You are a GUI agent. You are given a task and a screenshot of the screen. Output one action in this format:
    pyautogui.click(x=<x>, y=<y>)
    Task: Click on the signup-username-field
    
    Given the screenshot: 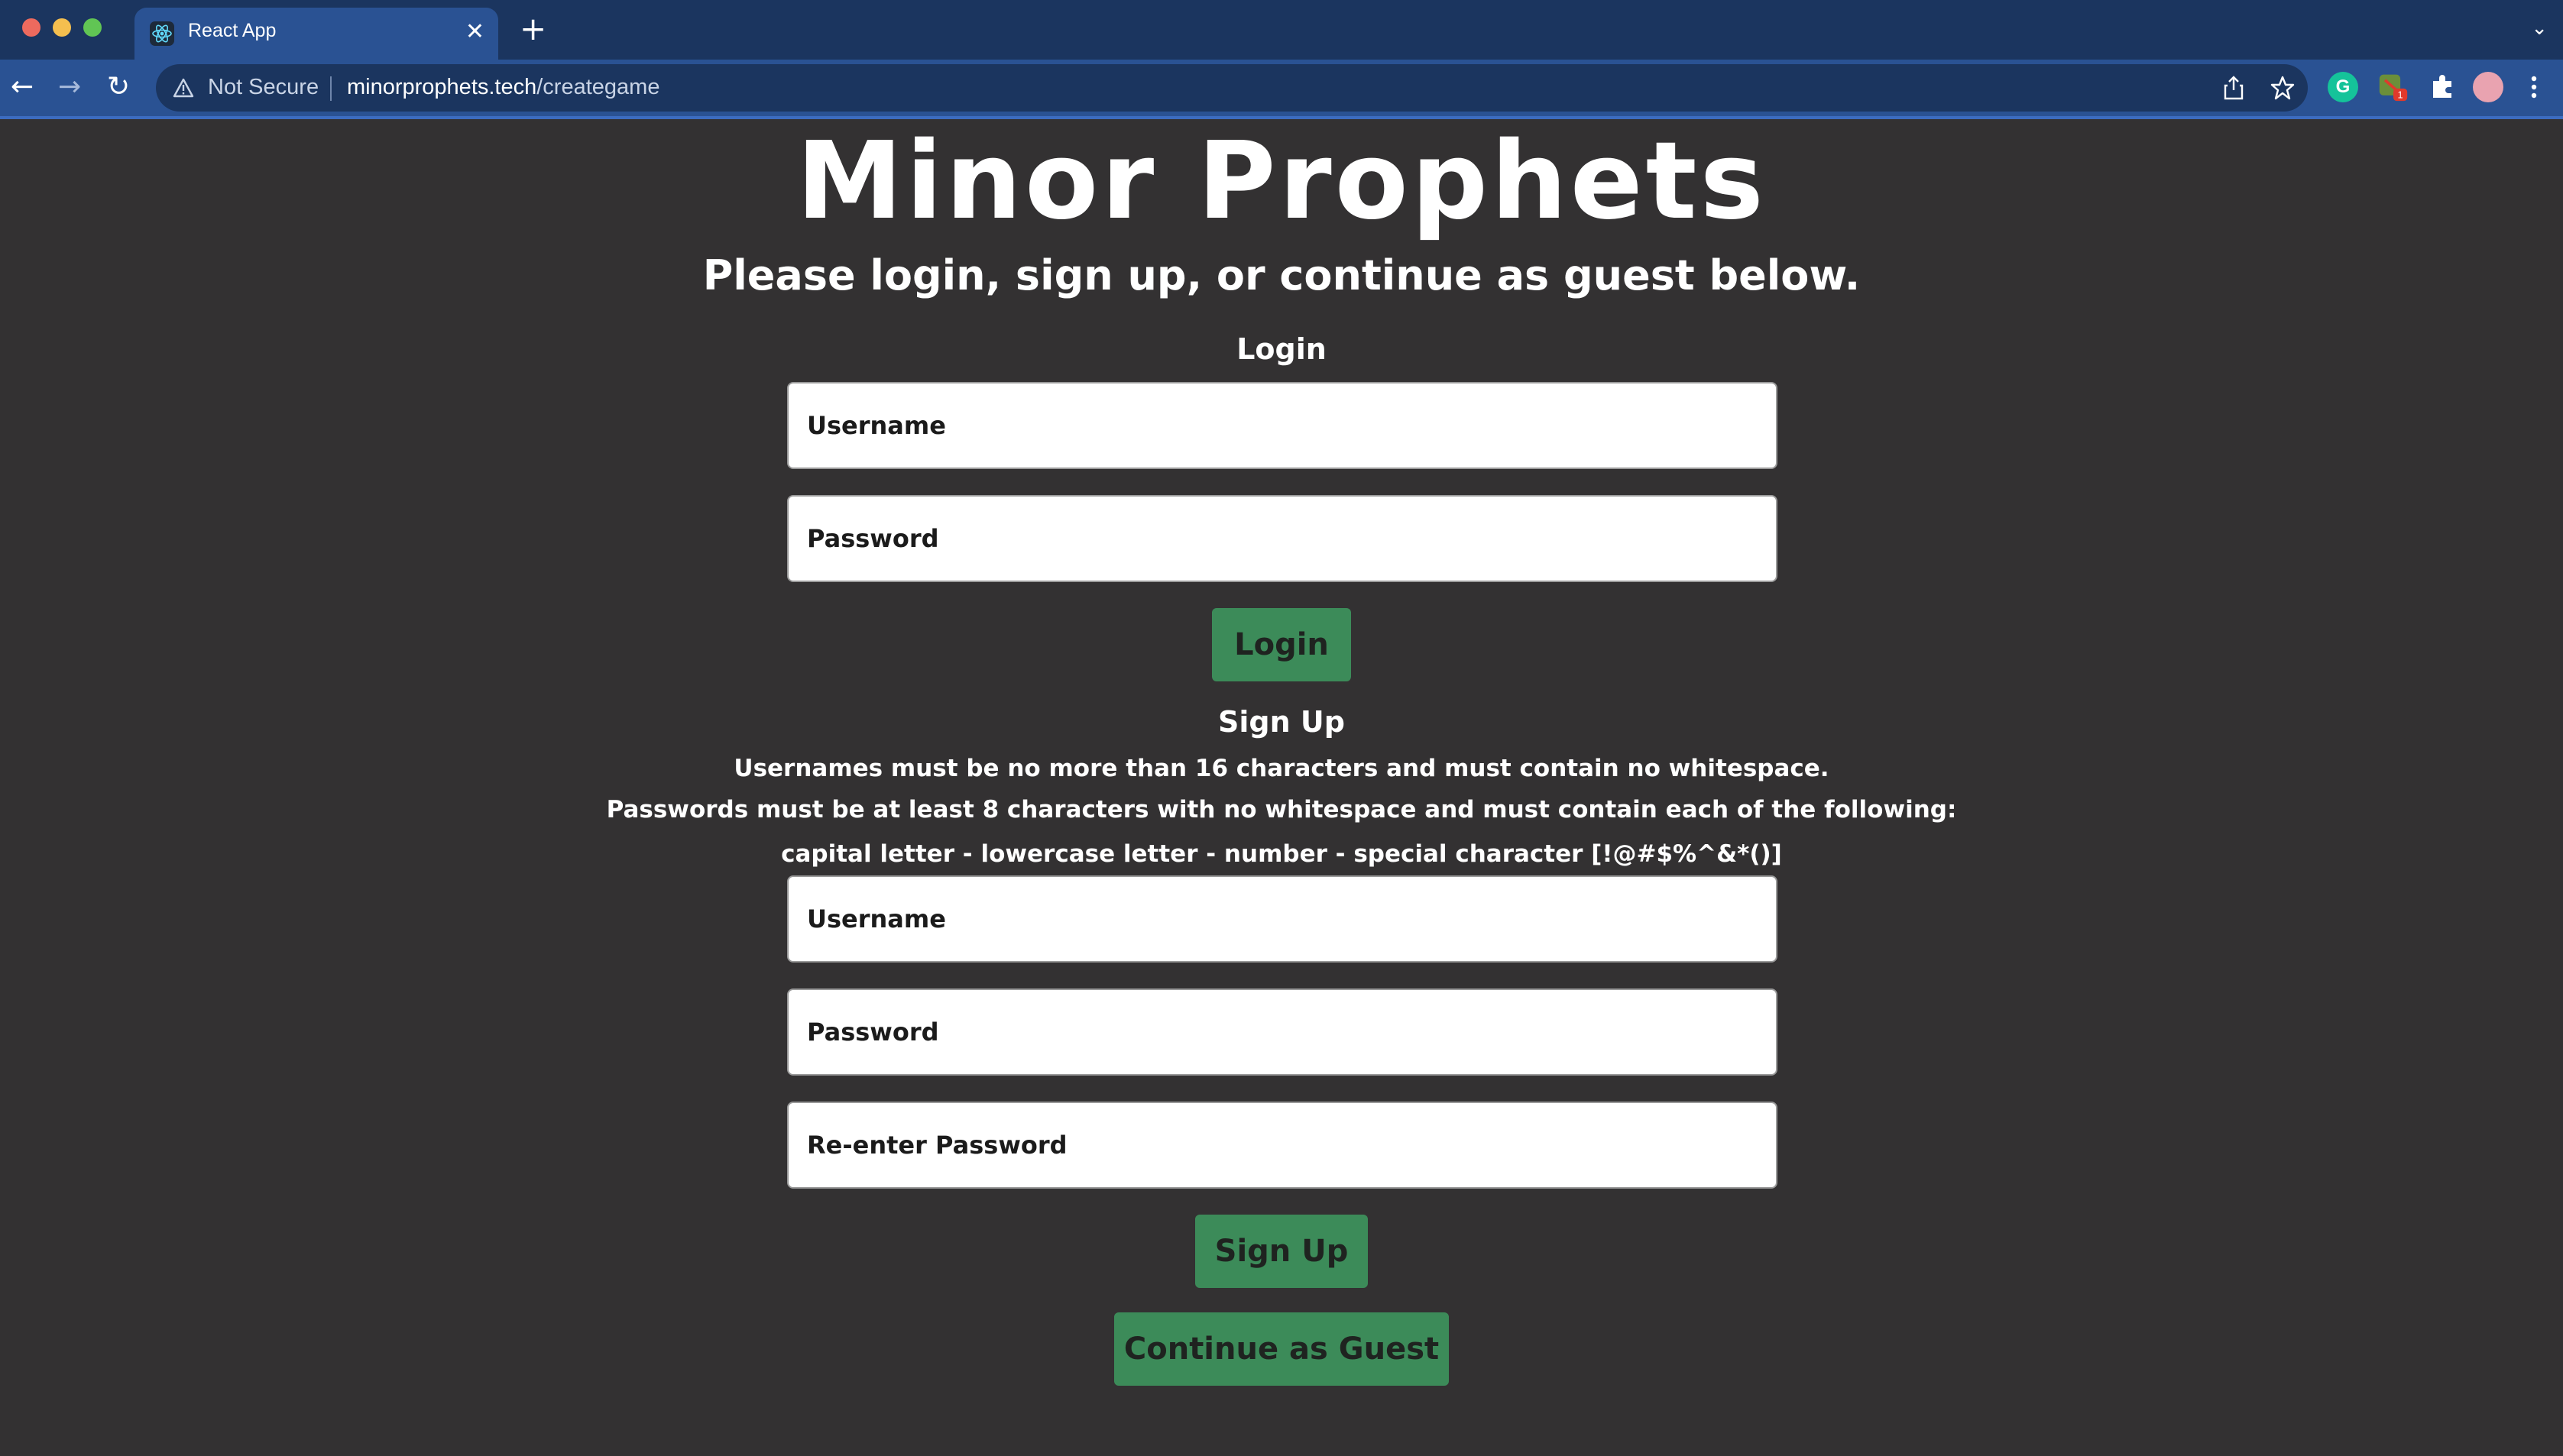 What is the action you would take?
    pyautogui.click(x=1282, y=919)
    